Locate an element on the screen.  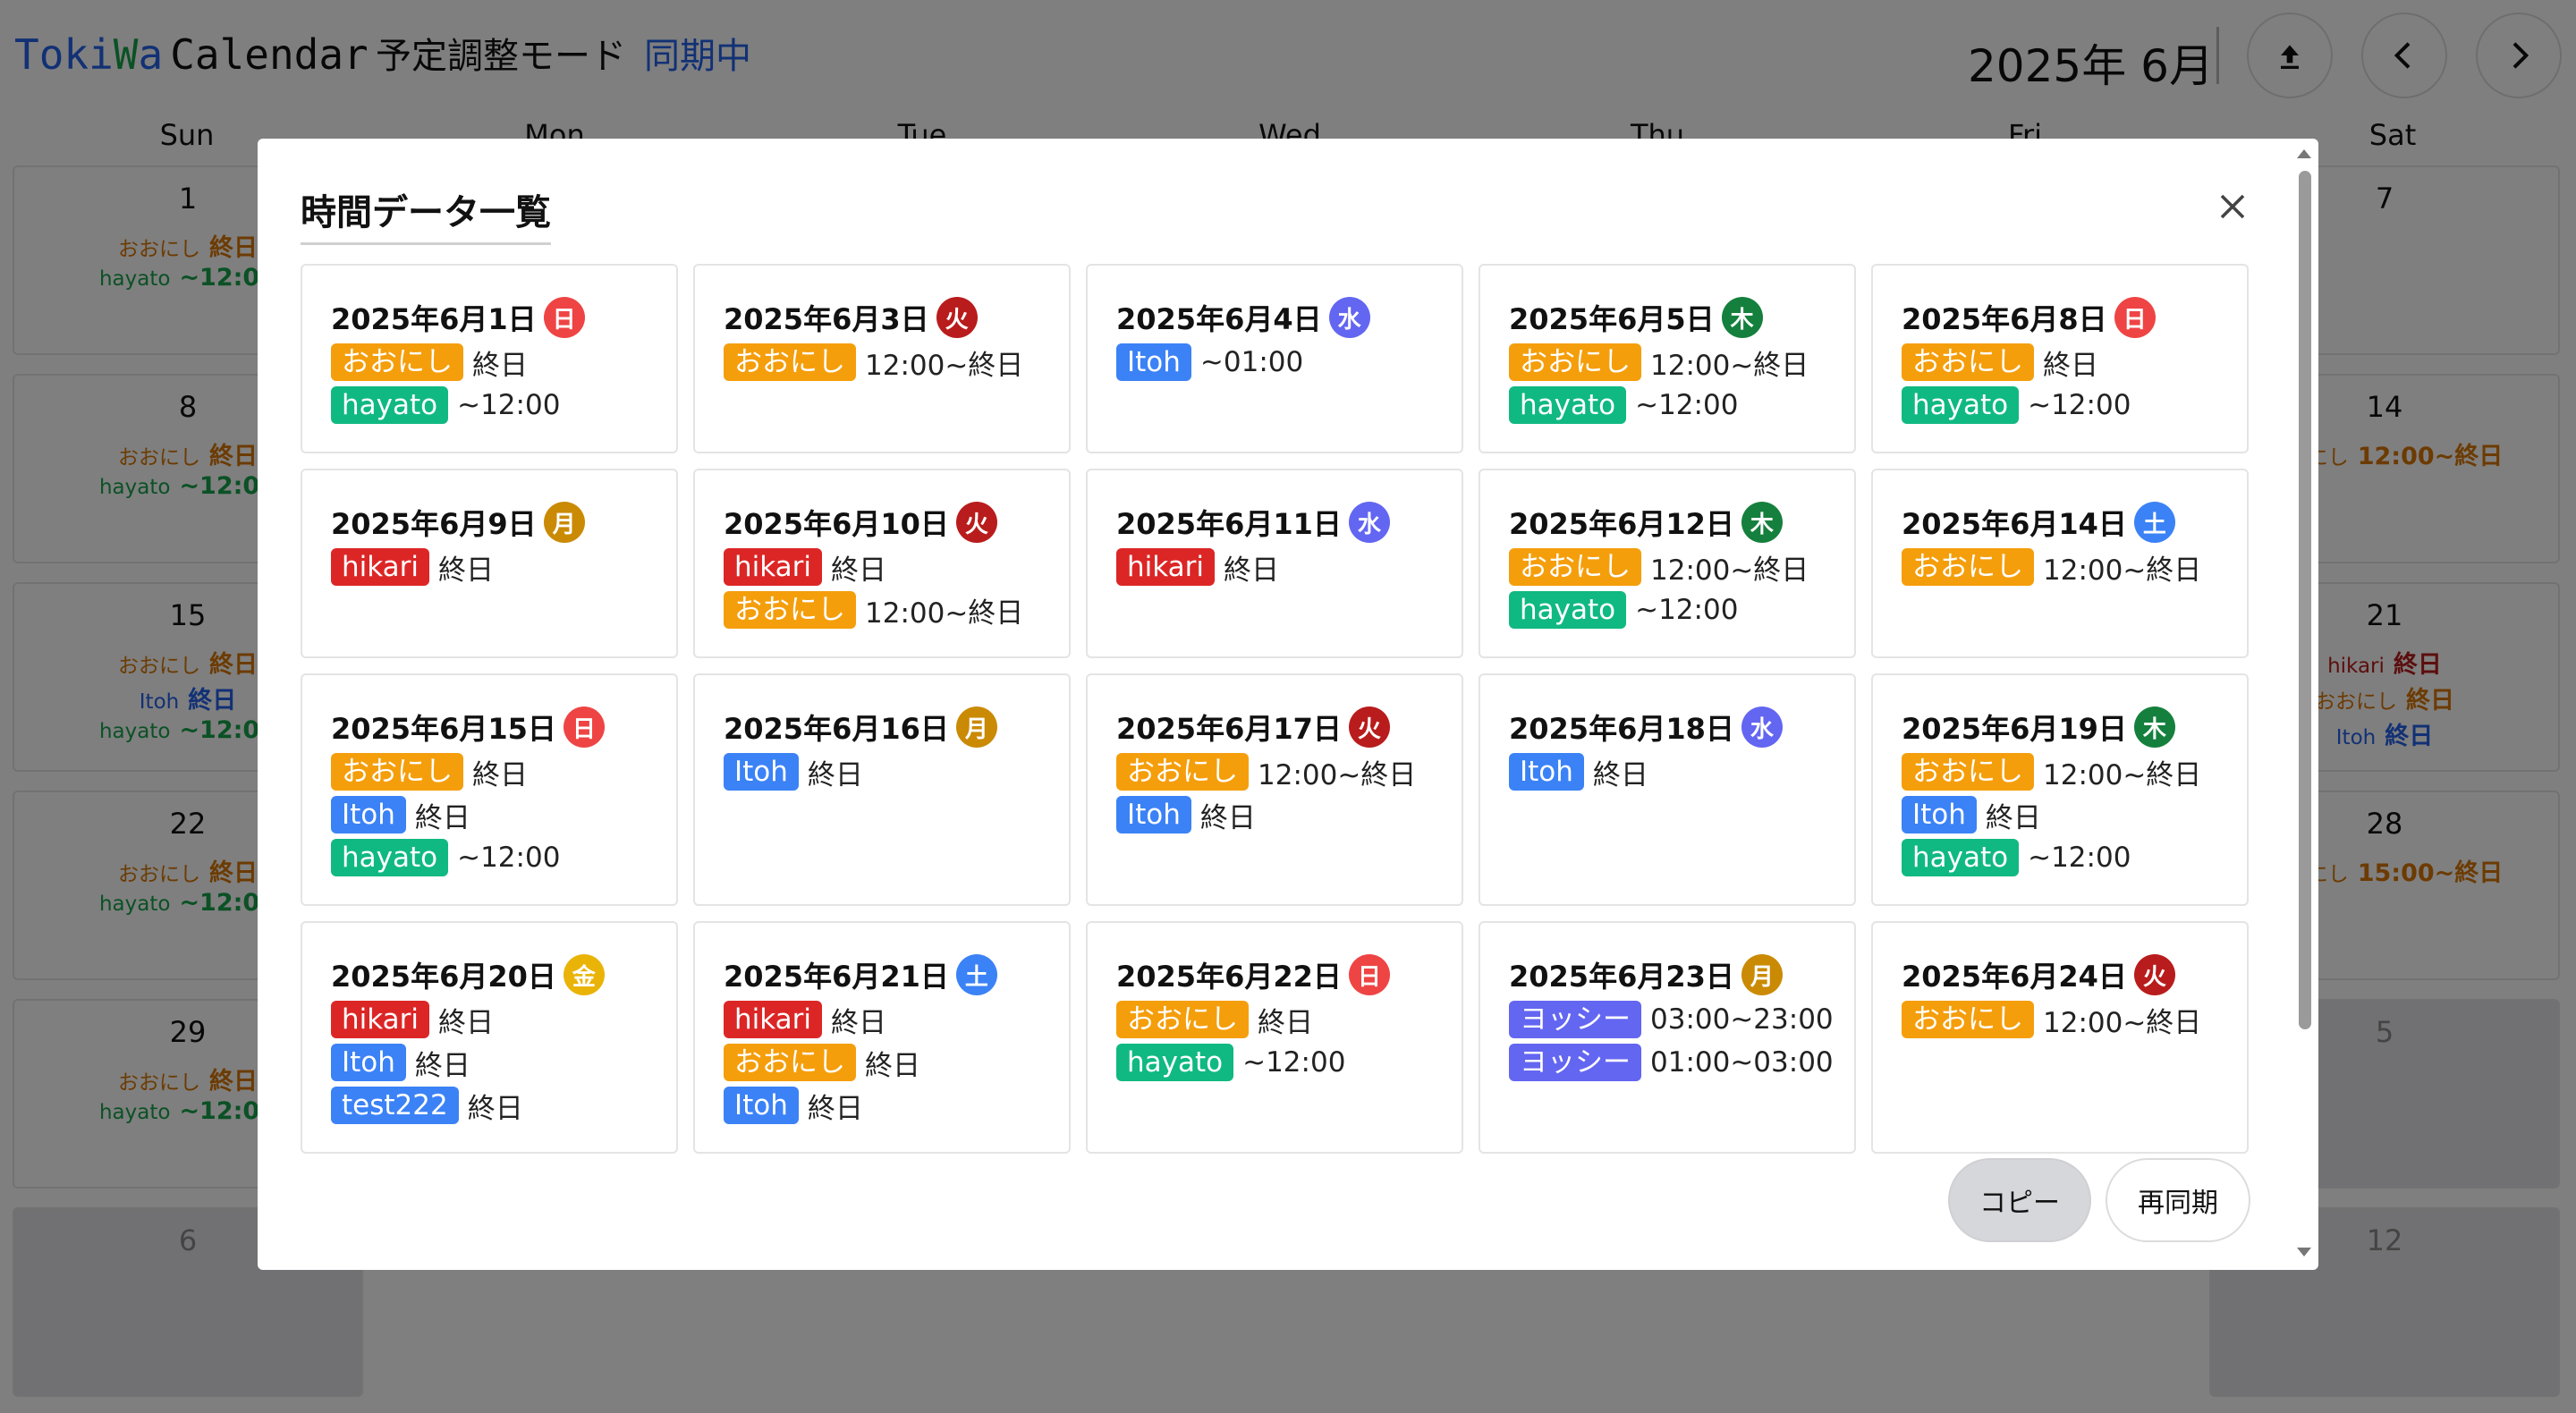
modal-scrollbar is located at coordinates (2304, 703).